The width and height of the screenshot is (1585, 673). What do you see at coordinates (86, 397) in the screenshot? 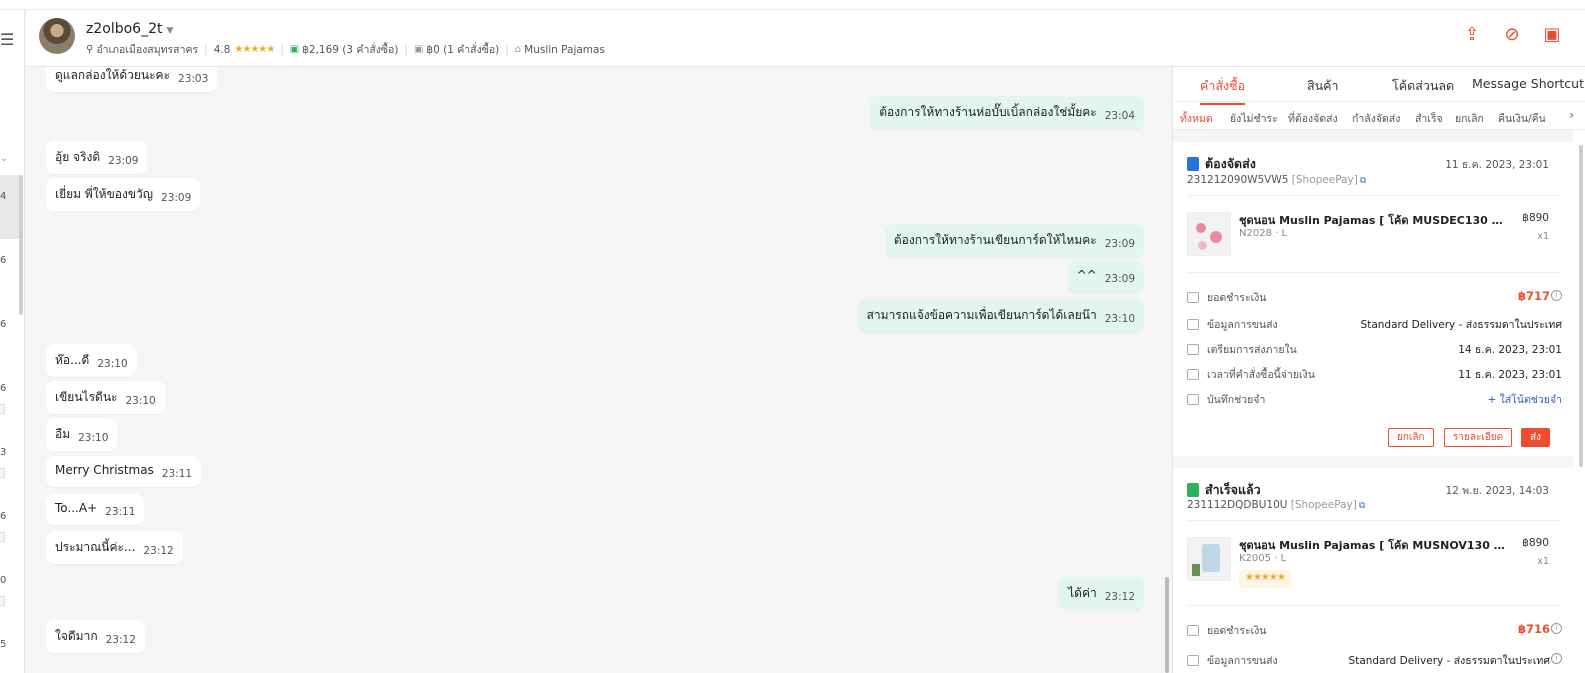
I see `message-text: เขียนไรดีนะ` at bounding box center [86, 397].